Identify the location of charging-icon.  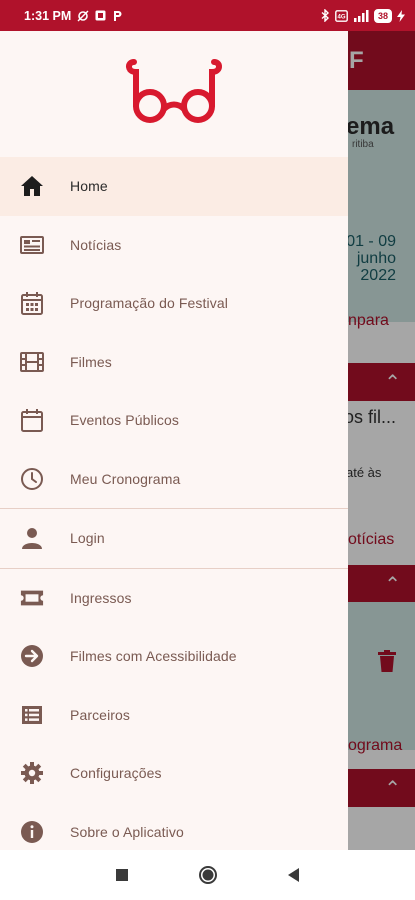
(401, 15).